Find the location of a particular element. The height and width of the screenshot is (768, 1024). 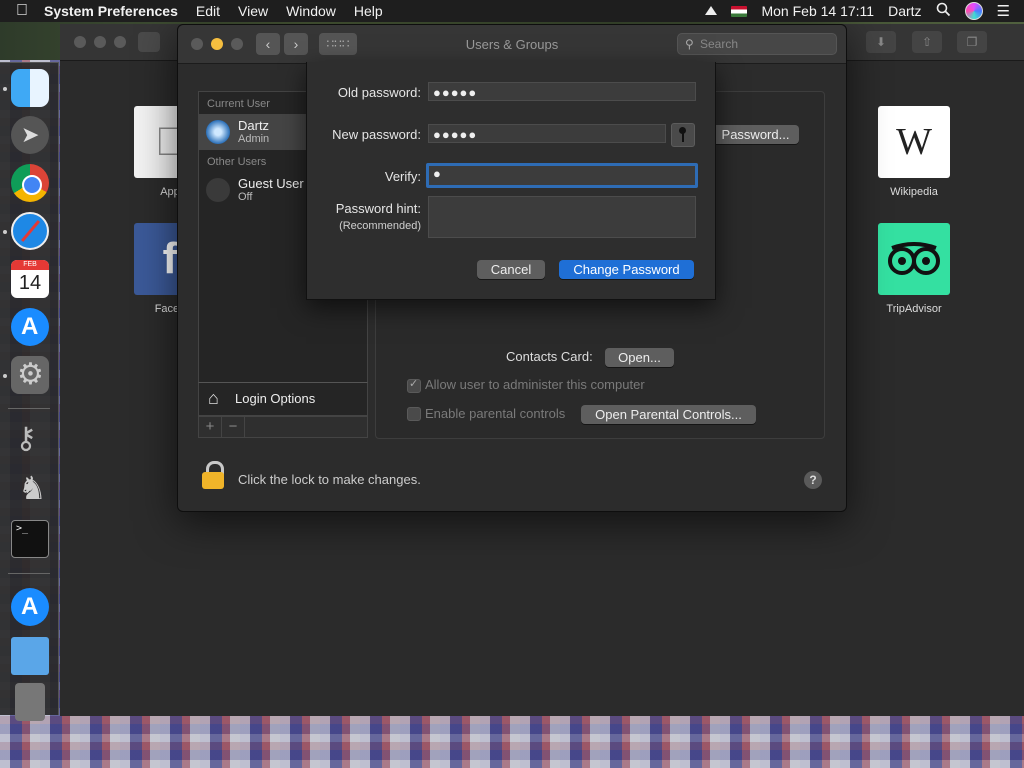

finder-icon is located at coordinates (30, 88).